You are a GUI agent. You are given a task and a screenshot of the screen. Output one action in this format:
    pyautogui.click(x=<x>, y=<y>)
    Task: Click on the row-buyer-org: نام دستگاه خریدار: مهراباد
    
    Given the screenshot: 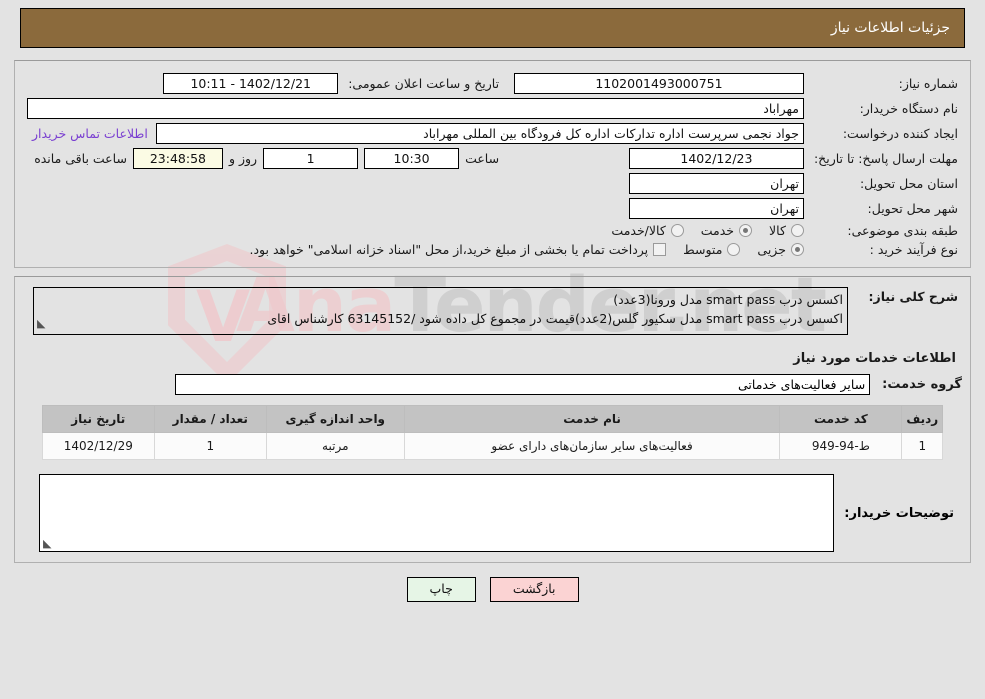 What is the action you would take?
    pyautogui.click(x=492, y=108)
    